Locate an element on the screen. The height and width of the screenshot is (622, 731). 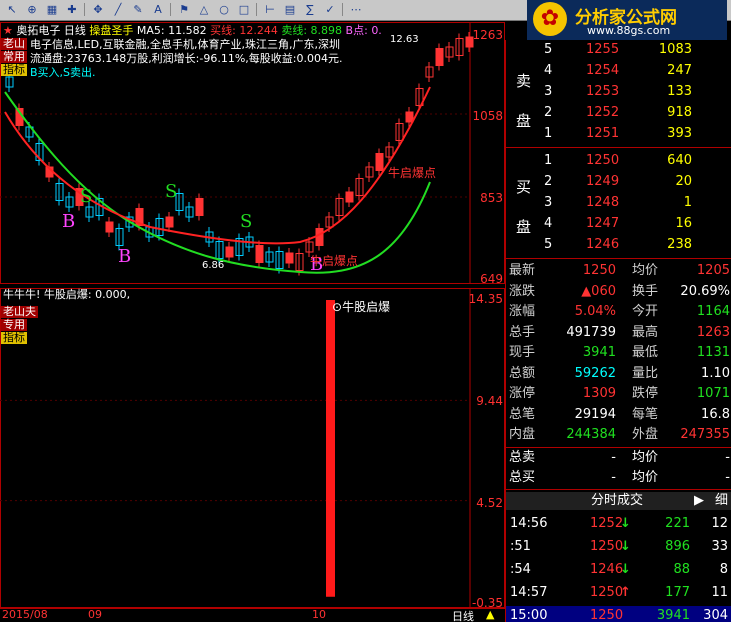
quote-label: 每笔 is located at coordinates (645, 414).